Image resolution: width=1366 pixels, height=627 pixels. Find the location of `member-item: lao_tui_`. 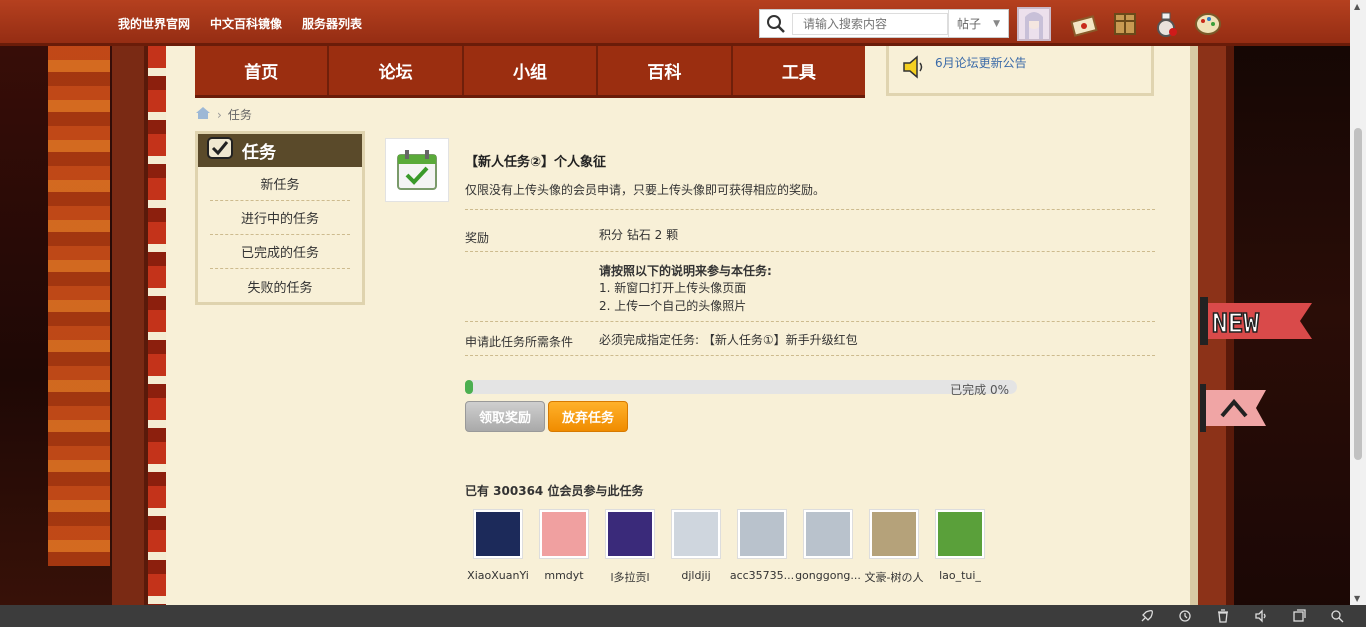

member-item: lao_tui_ is located at coordinates (960, 547).